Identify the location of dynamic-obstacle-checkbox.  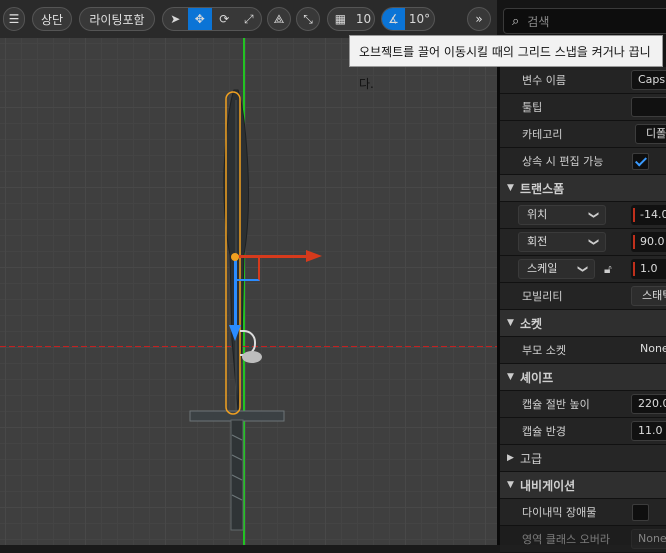
(640, 512).